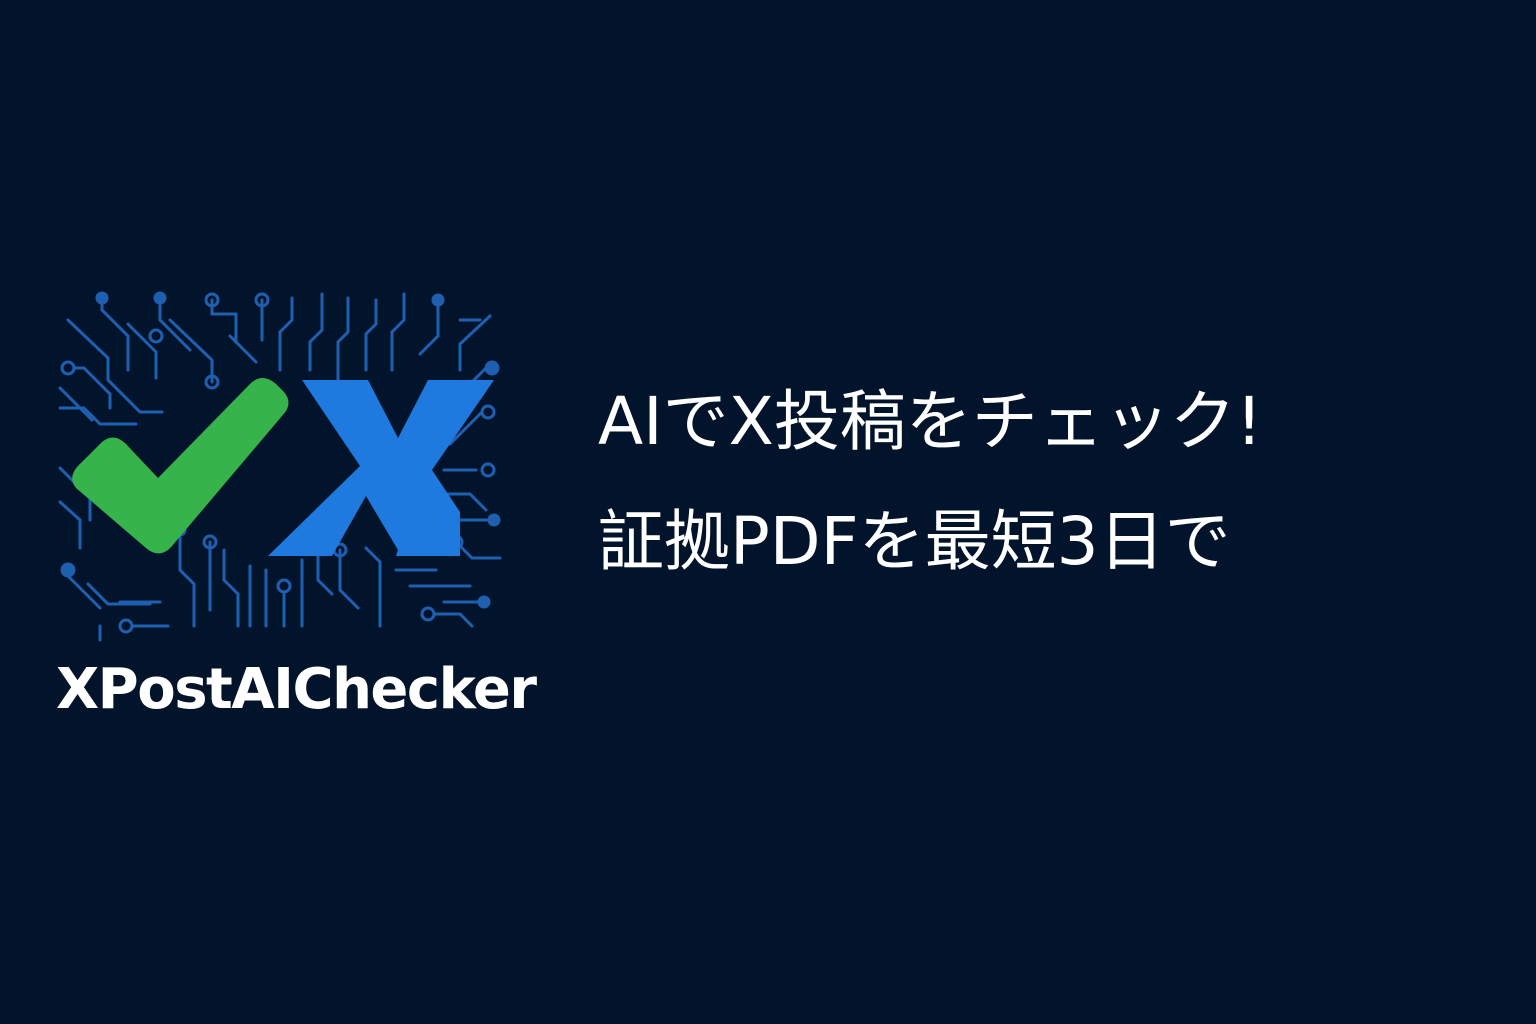 This screenshot has width=1536, height=1024. Describe the element at coordinates (930, 421) in the screenshot. I see `tagline-line-1: AIでX投稿をチェック!` at that location.